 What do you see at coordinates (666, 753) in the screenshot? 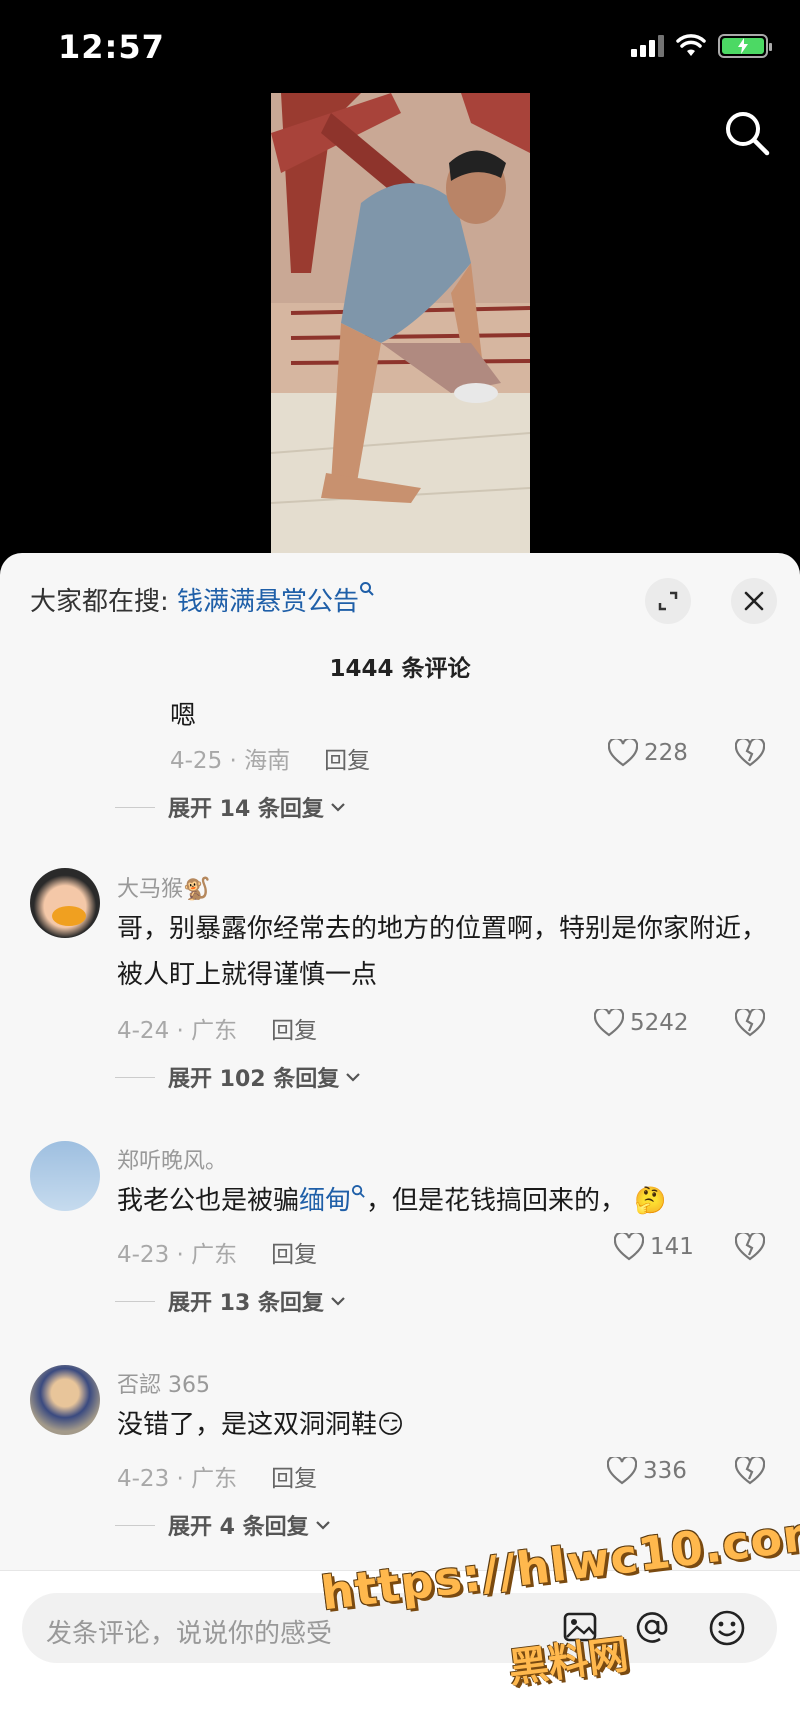
I see `like-count: 228` at bounding box center [666, 753].